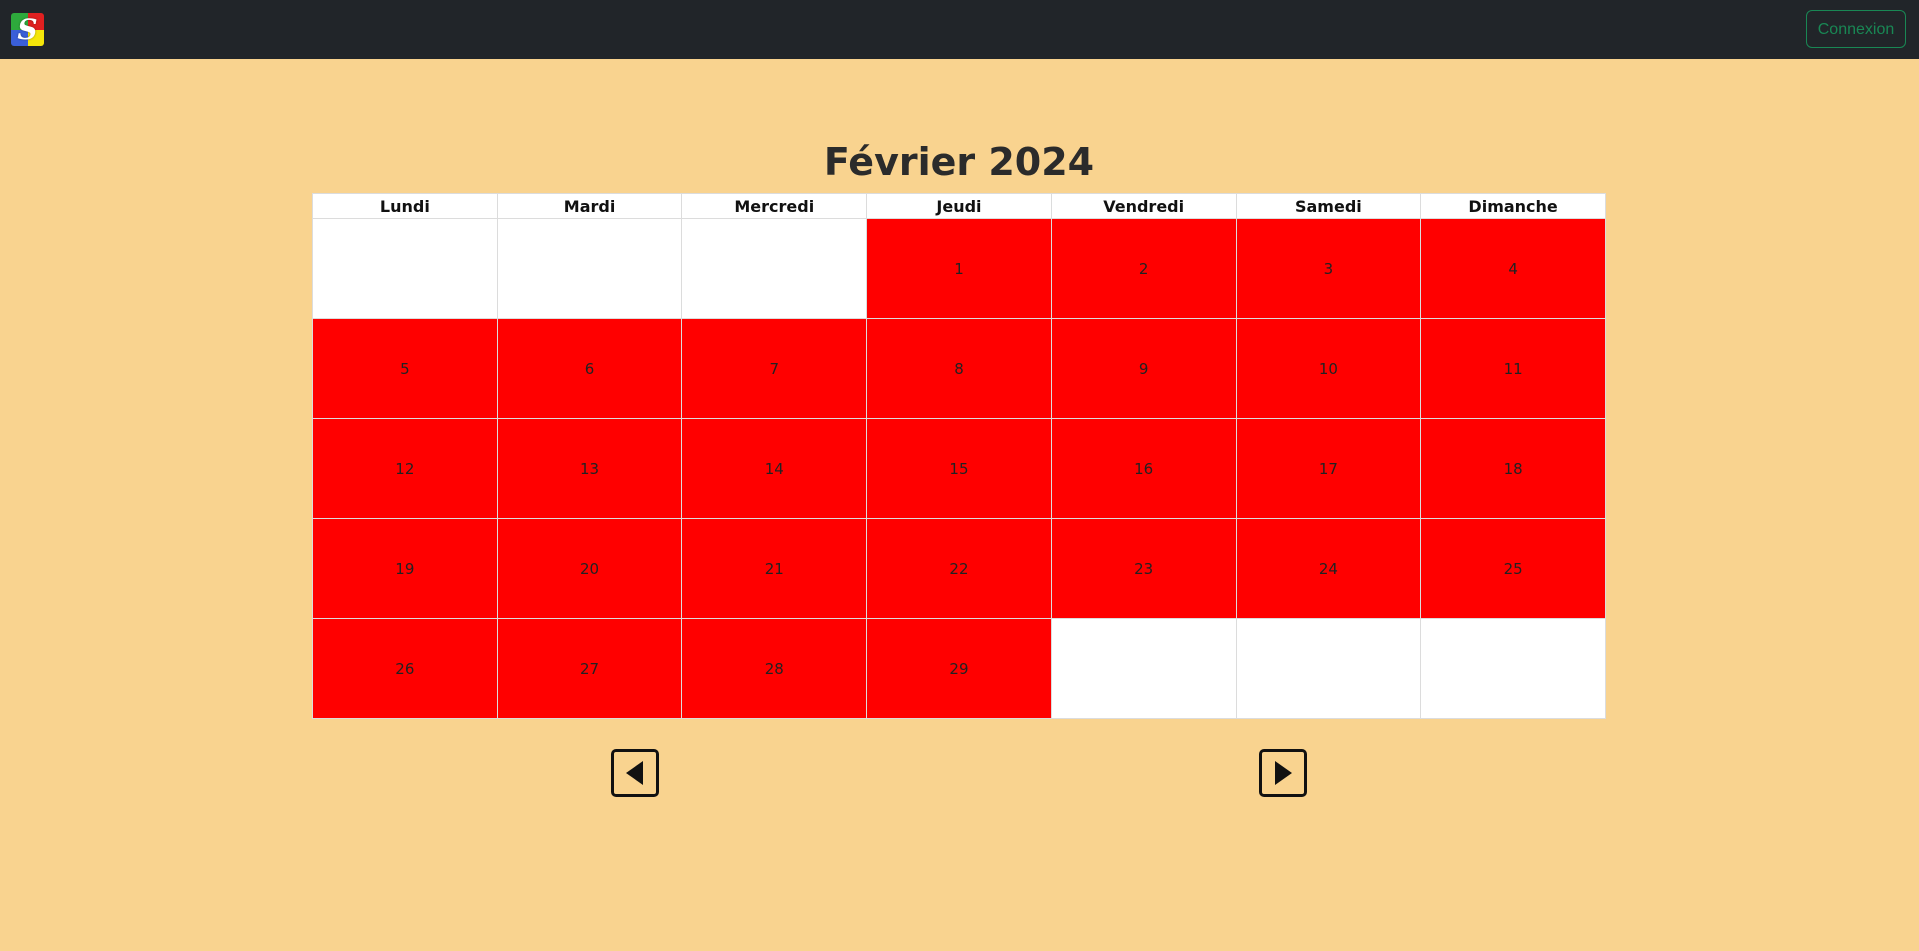  Describe the element at coordinates (959, 29) in the screenshot. I see `top-navbar: S Connexion` at that location.